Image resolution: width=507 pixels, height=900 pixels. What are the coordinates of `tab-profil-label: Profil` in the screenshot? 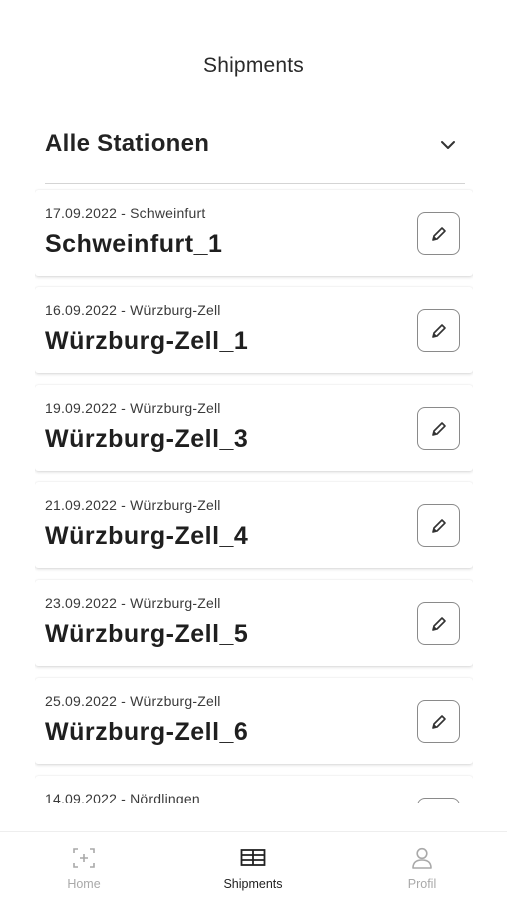 It's located at (422, 884).